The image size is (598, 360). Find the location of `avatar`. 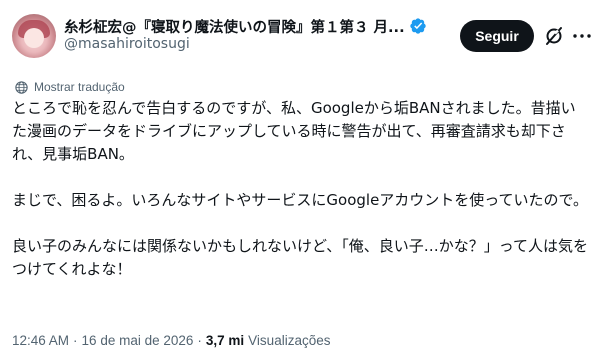

avatar is located at coordinates (34, 36).